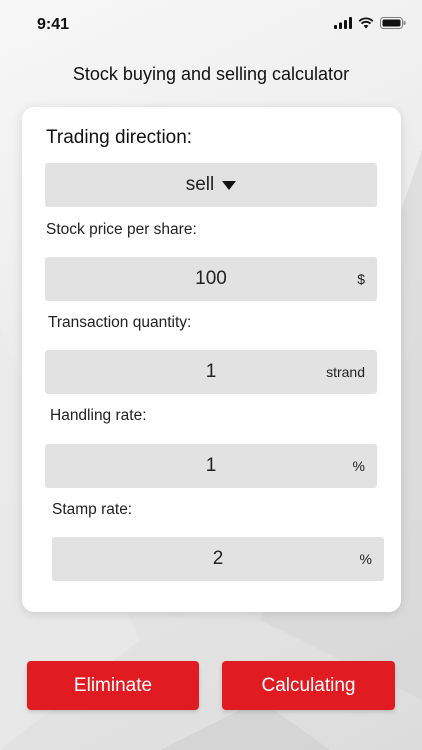 The width and height of the screenshot is (422, 750). I want to click on quantity-label: Transaction quantity:, so click(120, 322).